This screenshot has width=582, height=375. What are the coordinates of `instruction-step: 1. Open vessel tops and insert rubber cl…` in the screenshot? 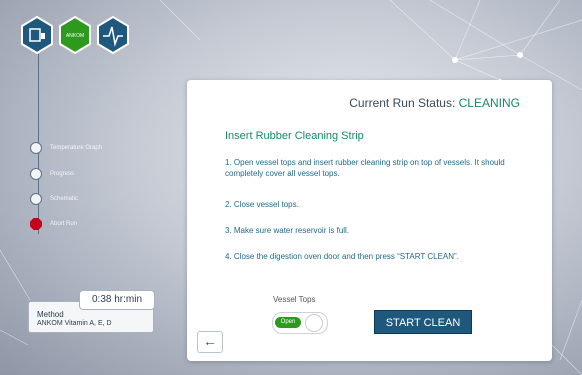 It's located at (365, 168).